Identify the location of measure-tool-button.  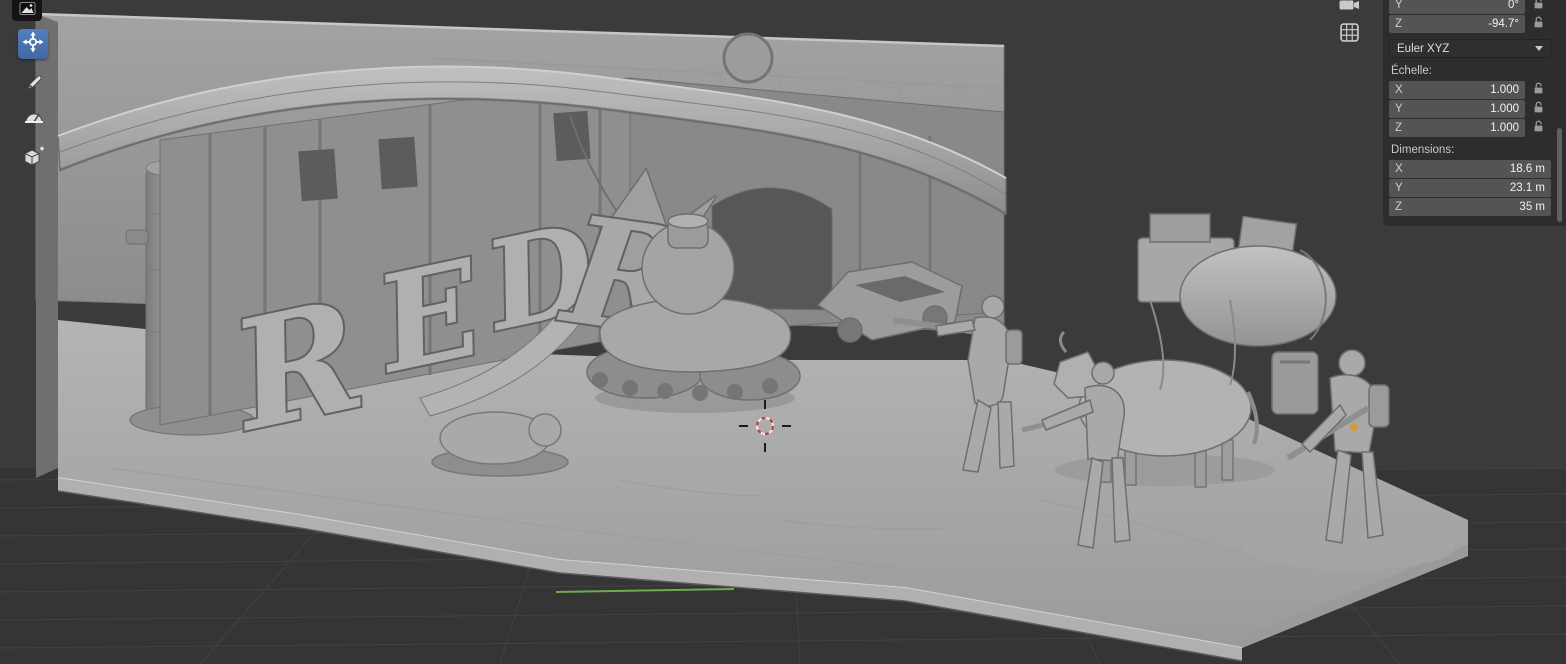
(33, 119).